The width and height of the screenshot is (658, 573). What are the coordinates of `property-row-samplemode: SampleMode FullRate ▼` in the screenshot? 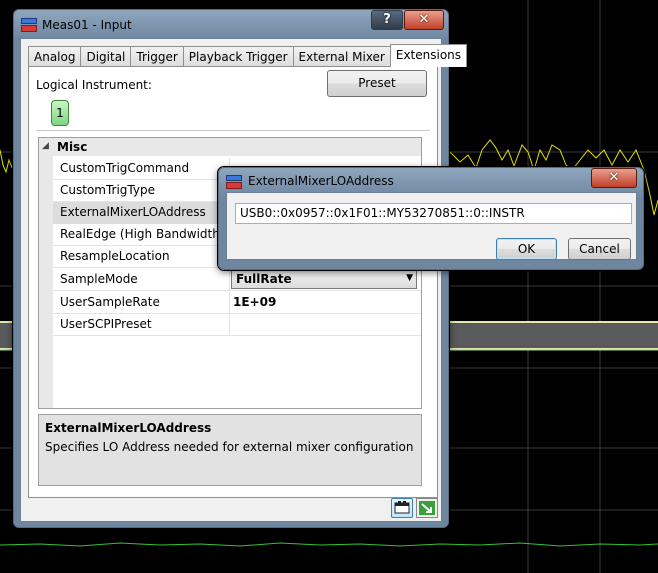 It's located at (237, 280).